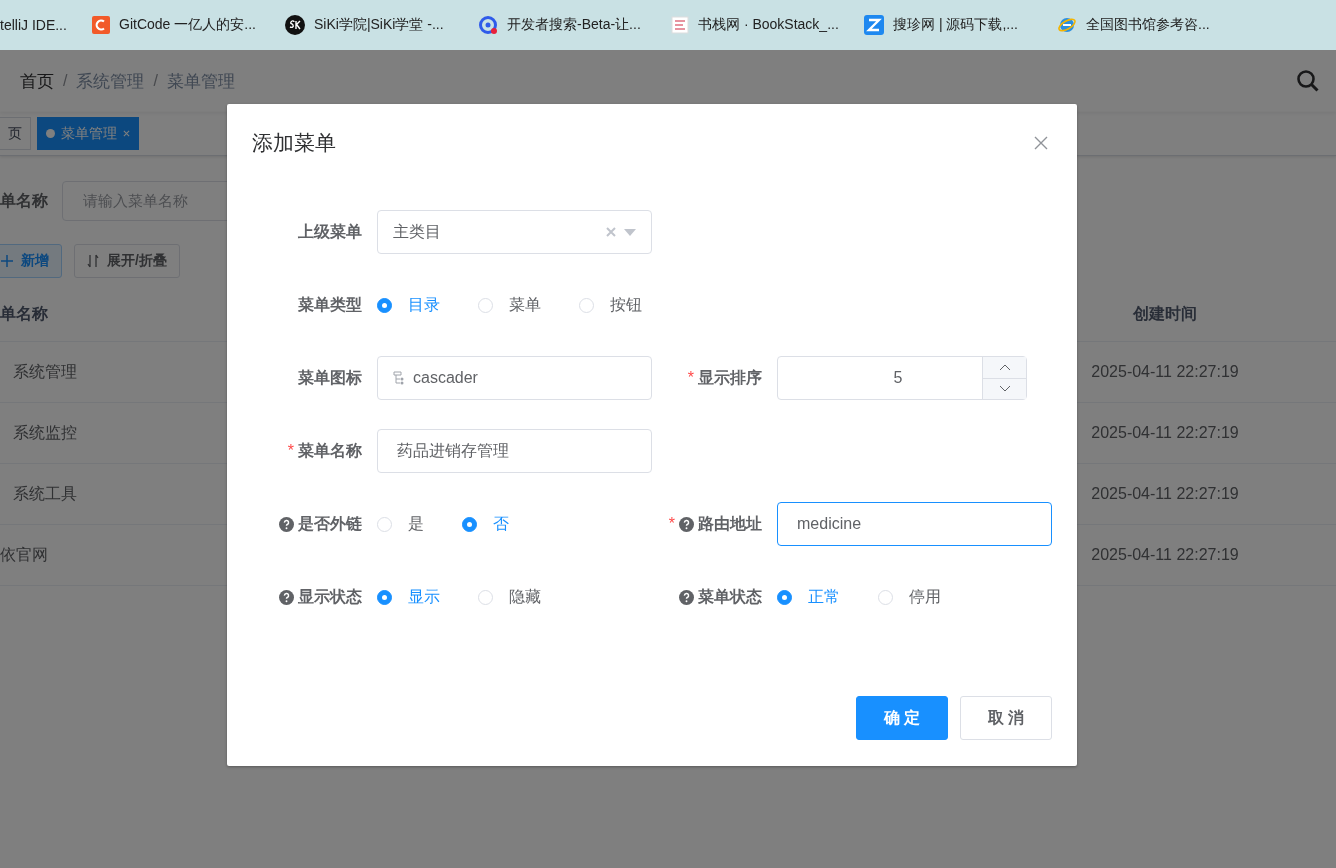 Image resolution: width=1336 pixels, height=868 pixels. Describe the element at coordinates (7, 261) in the screenshot. I see `plus-icon` at that location.